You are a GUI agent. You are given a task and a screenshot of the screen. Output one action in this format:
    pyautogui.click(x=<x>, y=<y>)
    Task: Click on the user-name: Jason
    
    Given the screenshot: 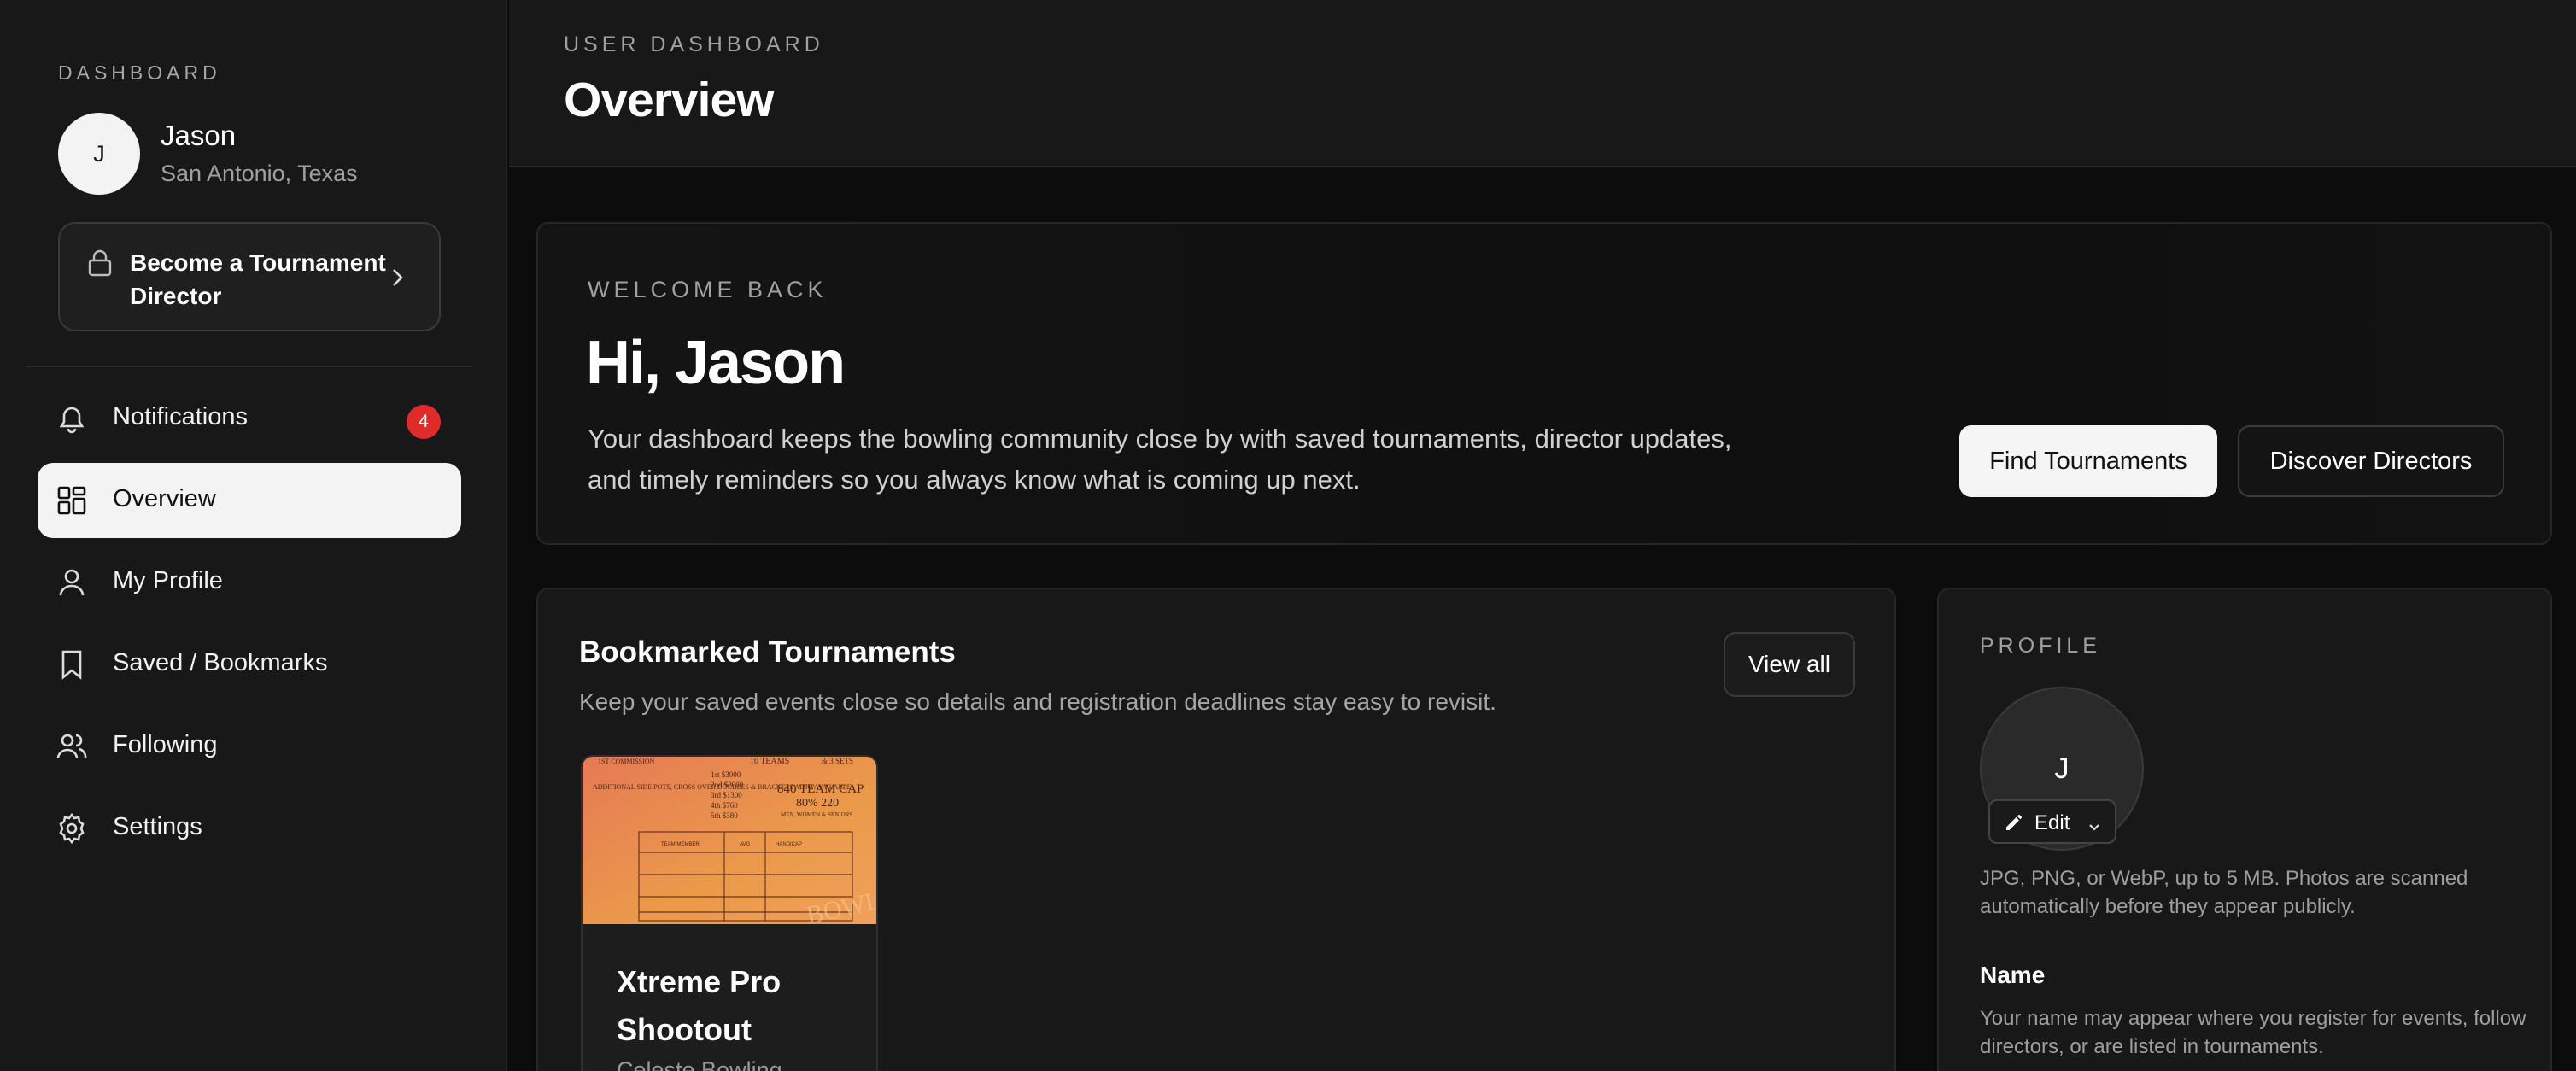 What is the action you would take?
    pyautogui.click(x=199, y=135)
    